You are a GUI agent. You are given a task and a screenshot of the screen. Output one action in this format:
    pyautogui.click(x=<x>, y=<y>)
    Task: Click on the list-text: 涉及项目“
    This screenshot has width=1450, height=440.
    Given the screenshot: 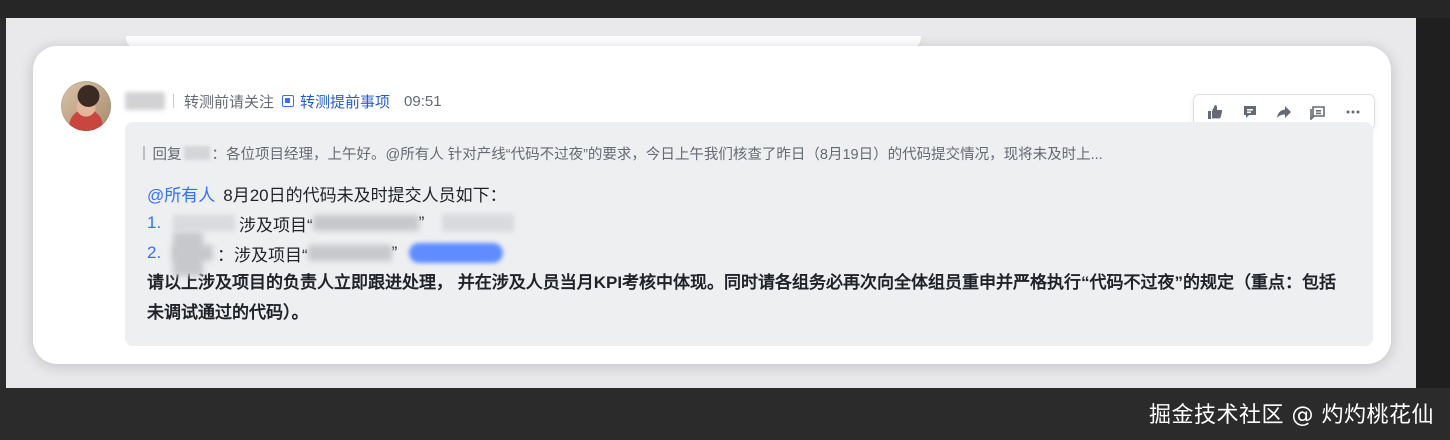 What is the action you would take?
    pyautogui.click(x=276, y=225)
    